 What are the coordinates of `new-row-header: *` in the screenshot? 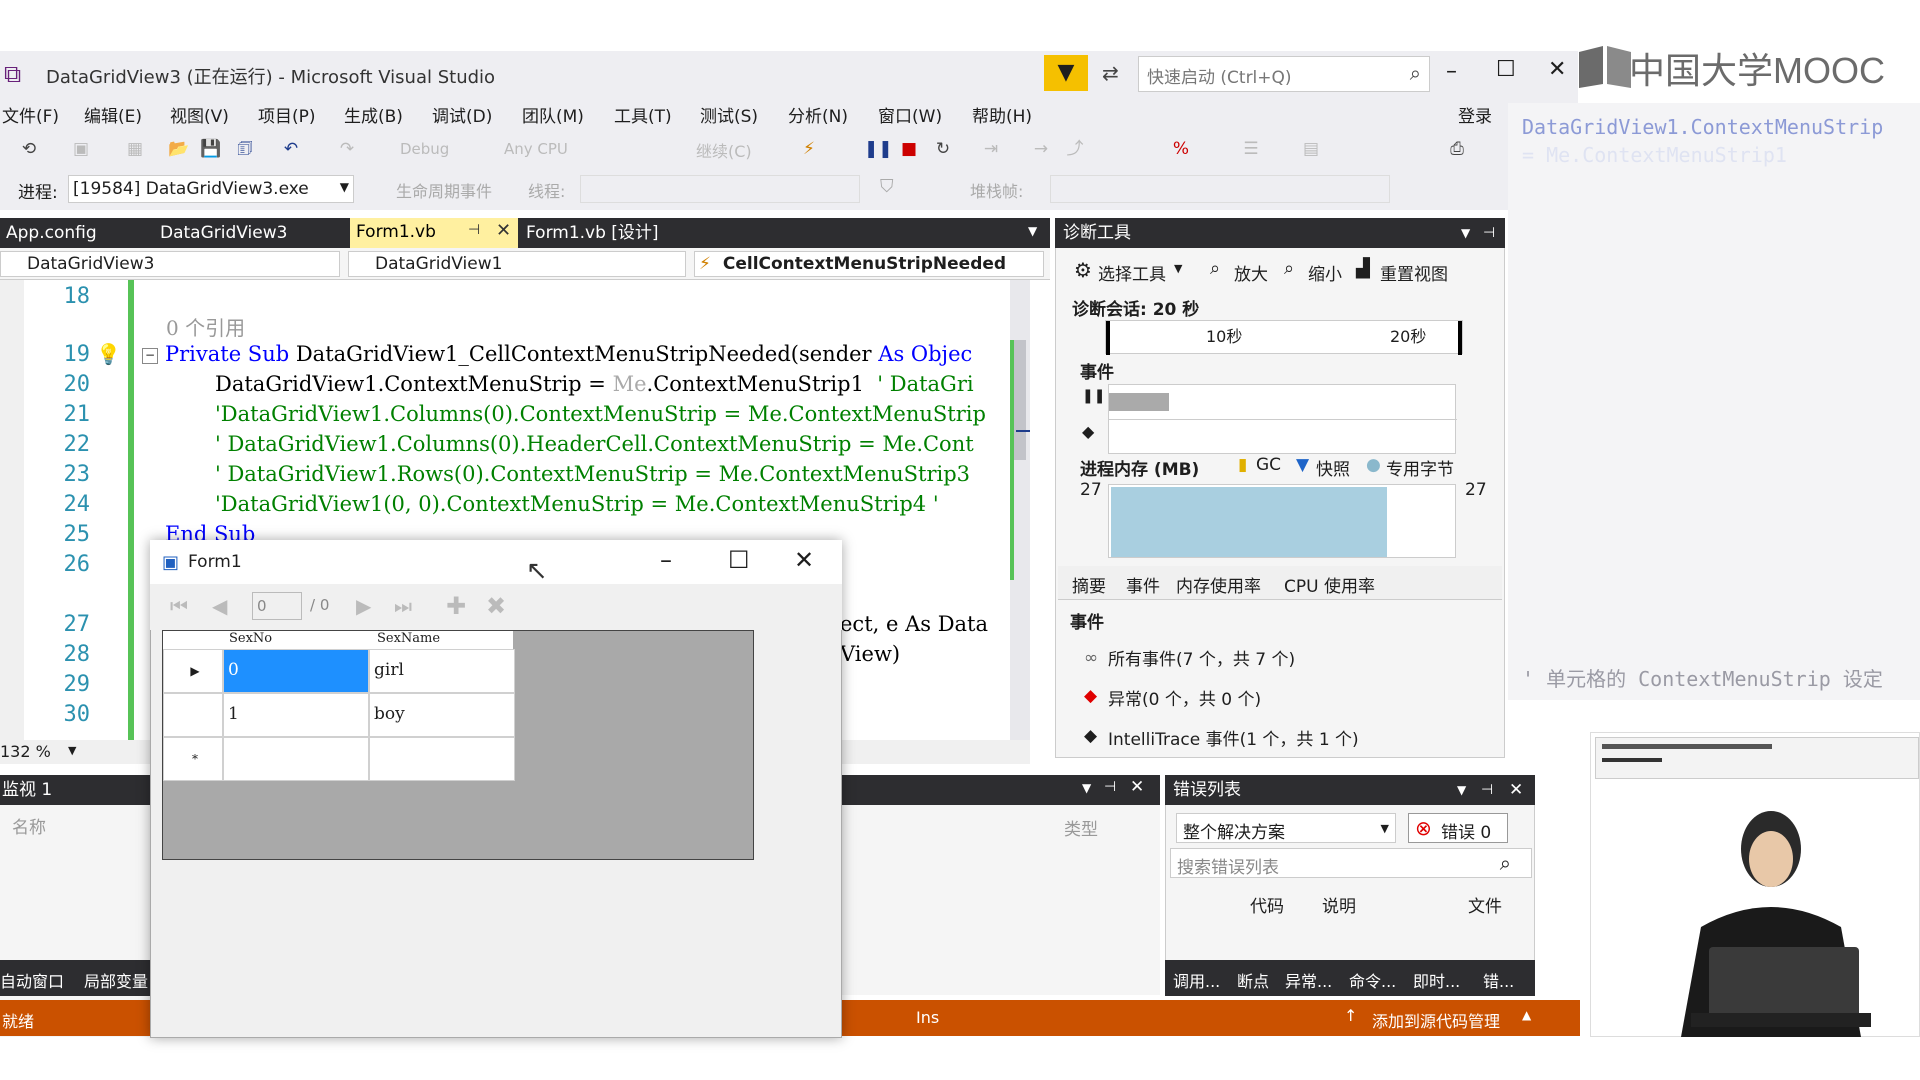 It's located at (193, 759).